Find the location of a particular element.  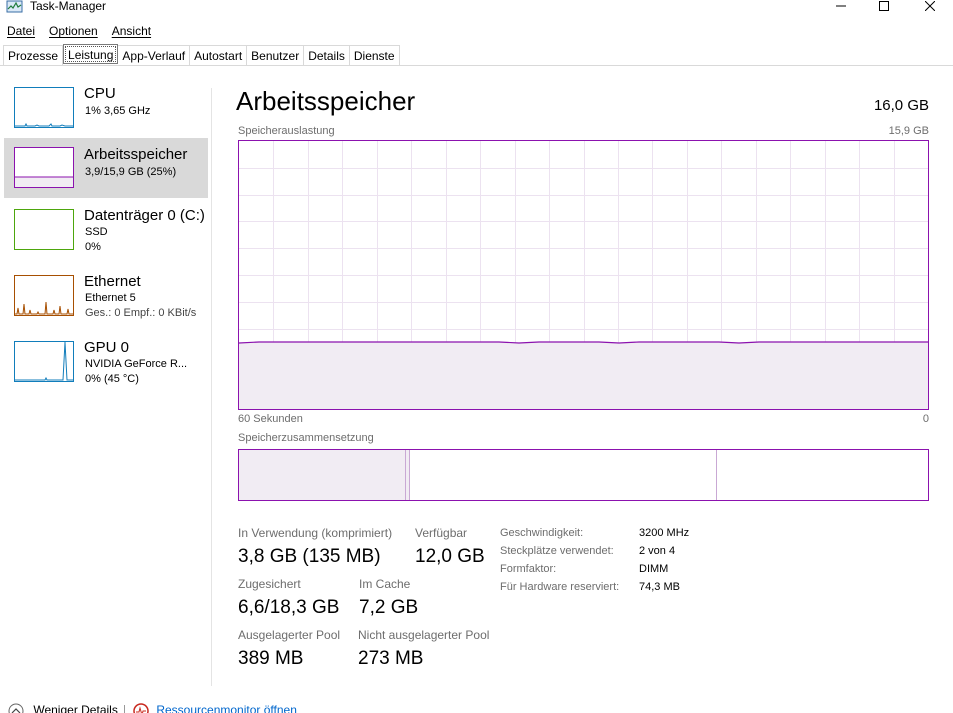

spec-speed-label: Geschwindigkeit: is located at coordinates (542, 533).